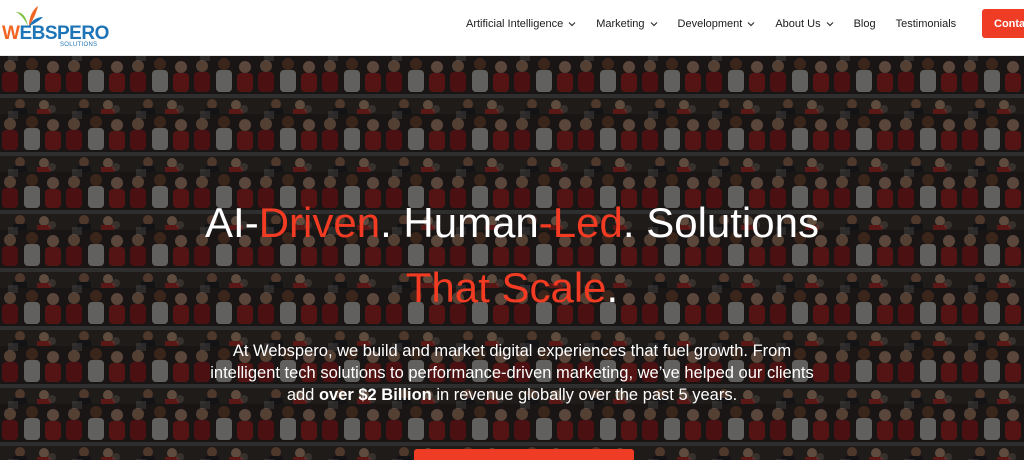 The width and height of the screenshot is (1024, 460). I want to click on webspero-logo: WEBSPERO SOLUTIONS, so click(55, 27).